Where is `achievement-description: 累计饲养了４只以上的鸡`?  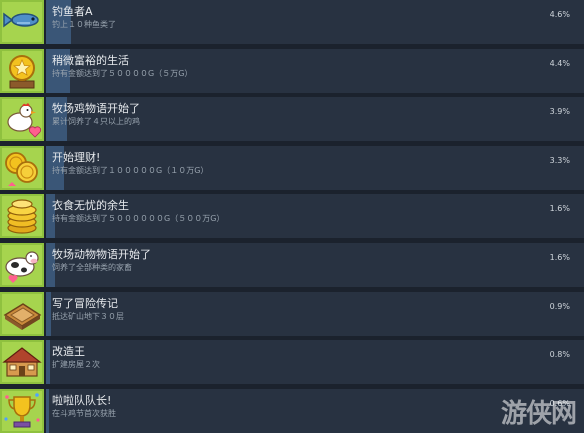
achievement-description: 累计饲养了４只以上的鸡 is located at coordinates (96, 122).